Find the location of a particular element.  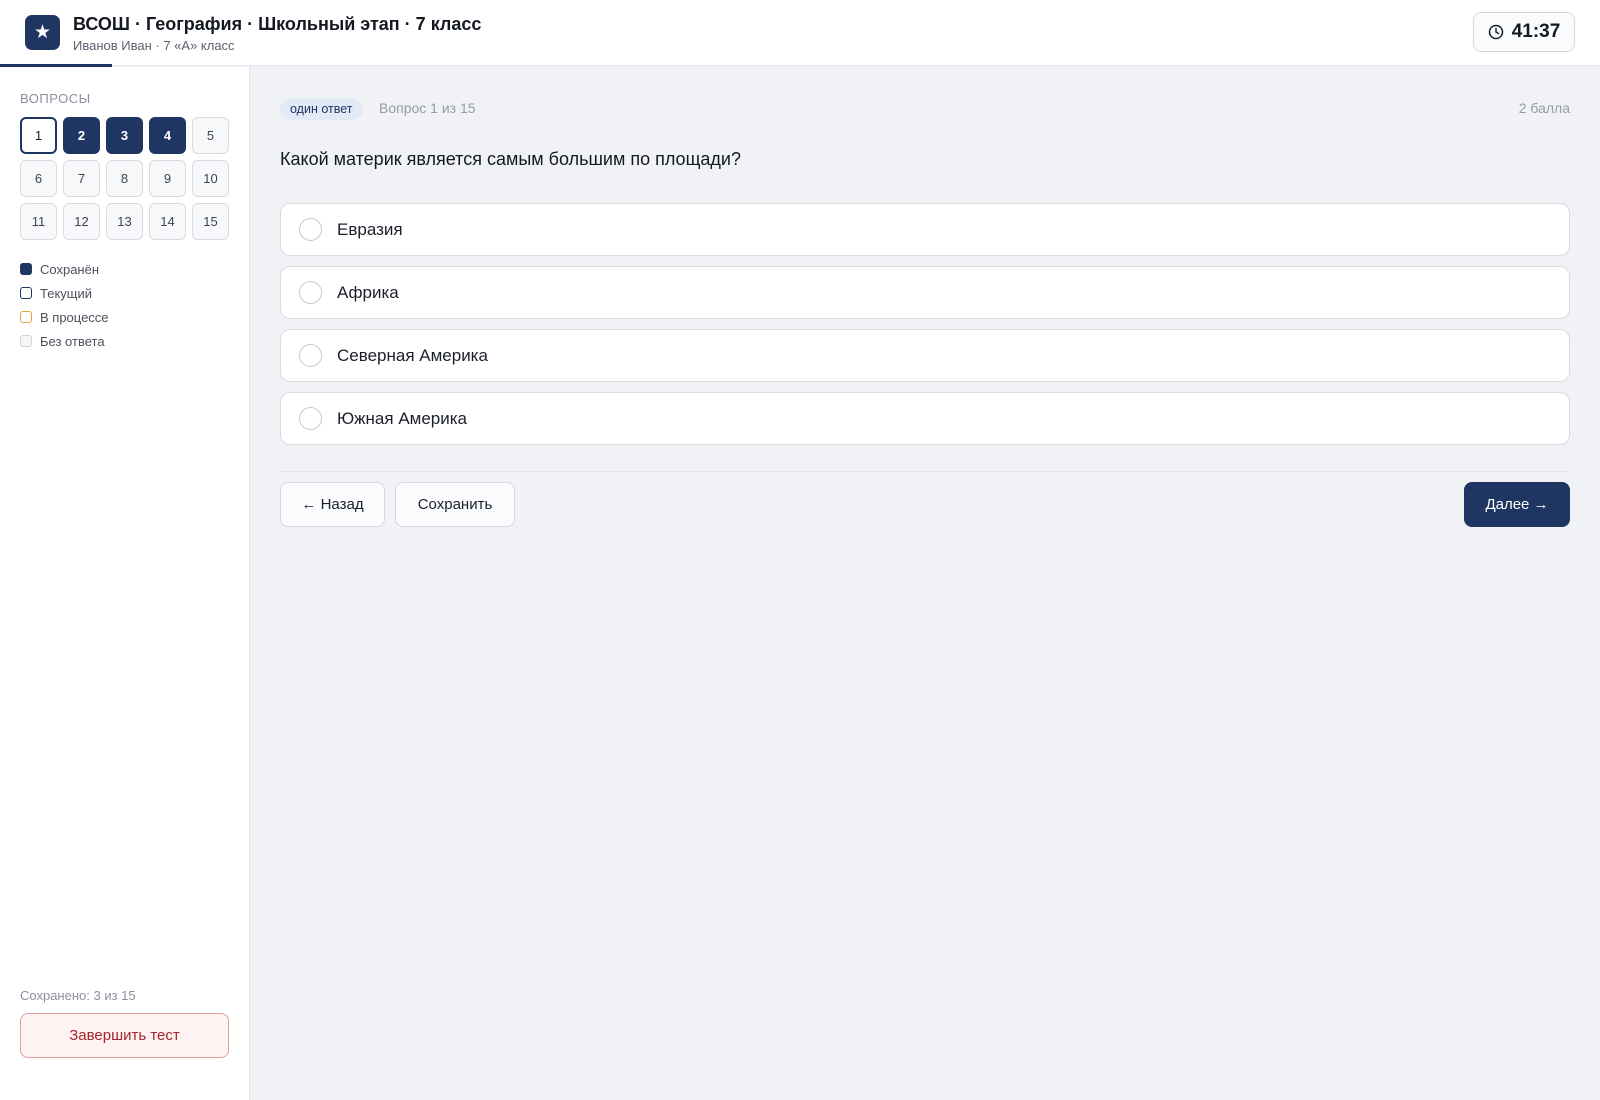

legend-item: Без ответа is located at coordinates (64, 341).